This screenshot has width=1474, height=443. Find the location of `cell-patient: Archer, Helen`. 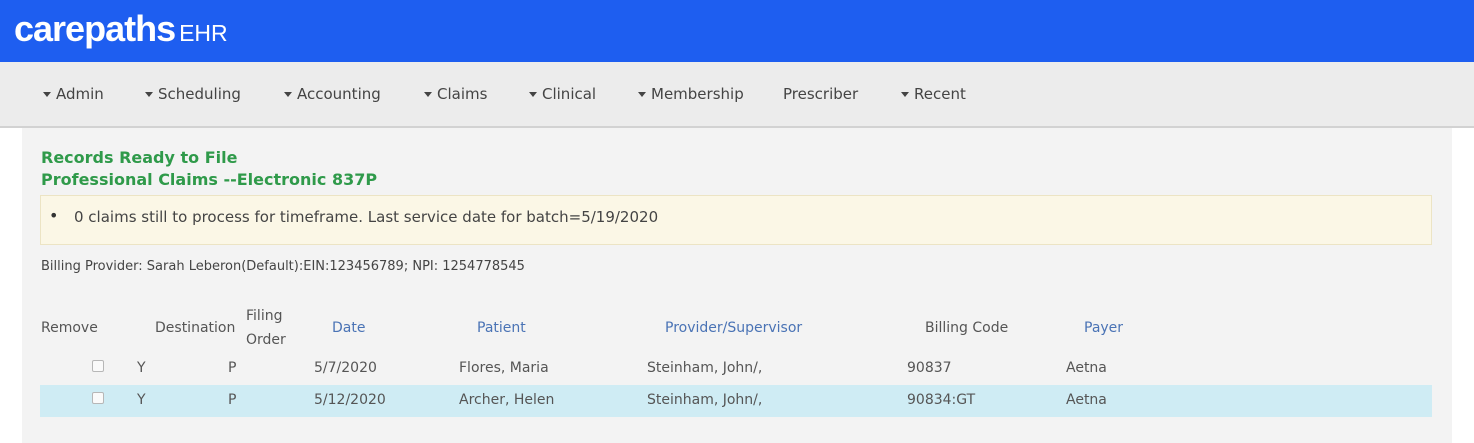

cell-patient: Archer, Helen is located at coordinates (507, 400).